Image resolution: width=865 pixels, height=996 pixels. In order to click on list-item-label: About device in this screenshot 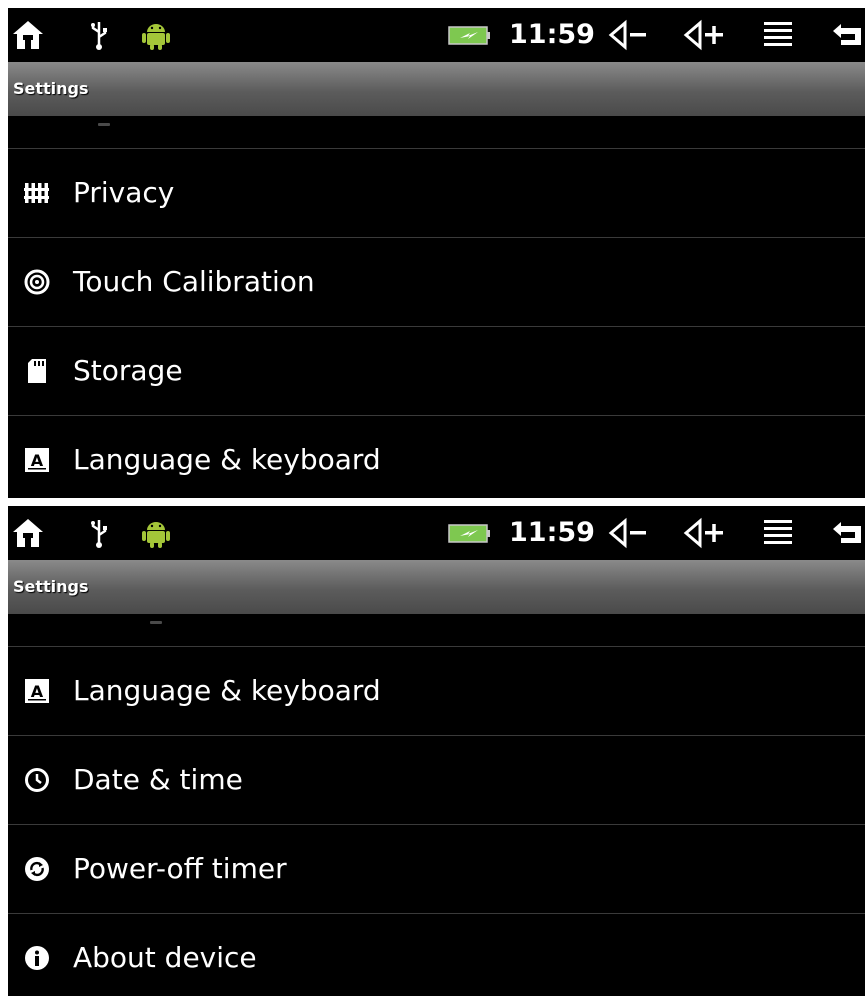, I will do `click(165, 957)`.